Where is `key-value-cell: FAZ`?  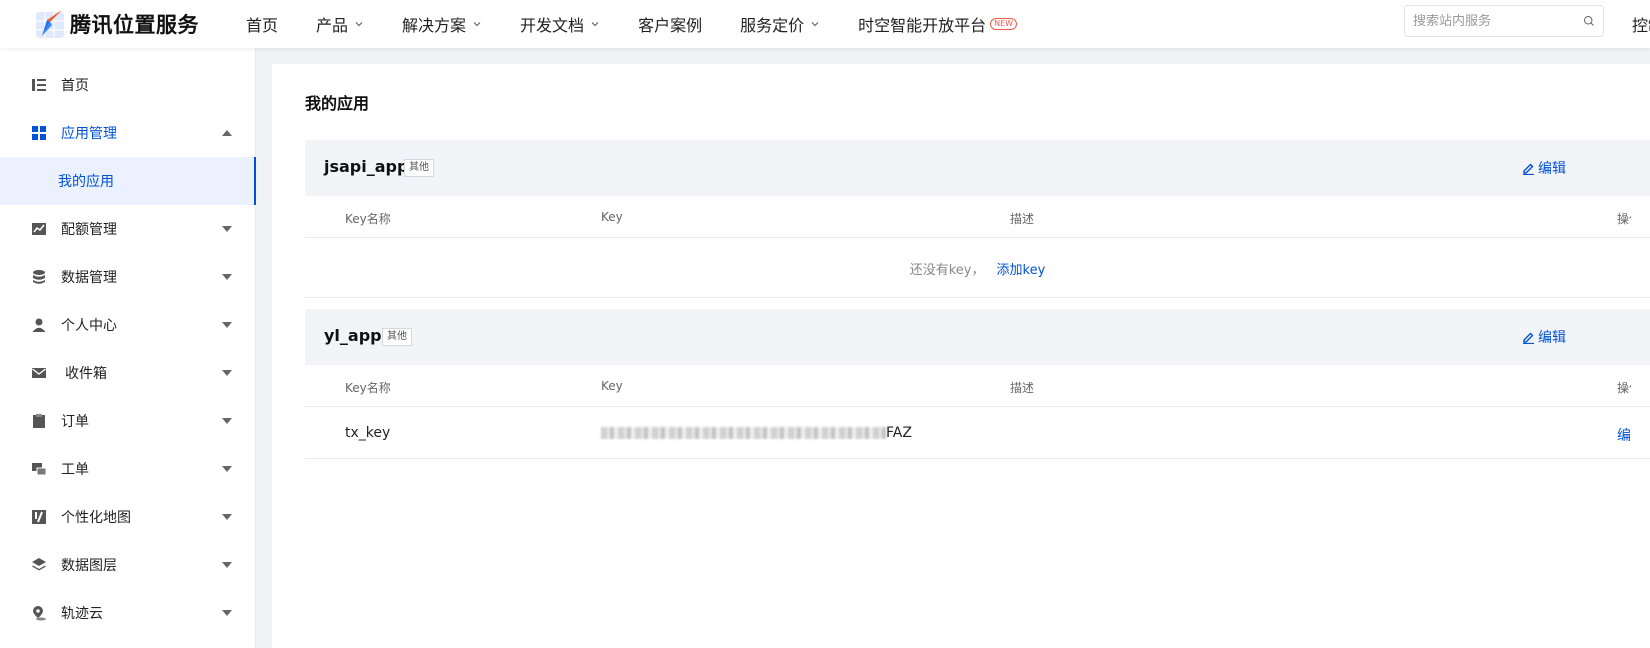 key-value-cell: FAZ is located at coordinates (756, 433).